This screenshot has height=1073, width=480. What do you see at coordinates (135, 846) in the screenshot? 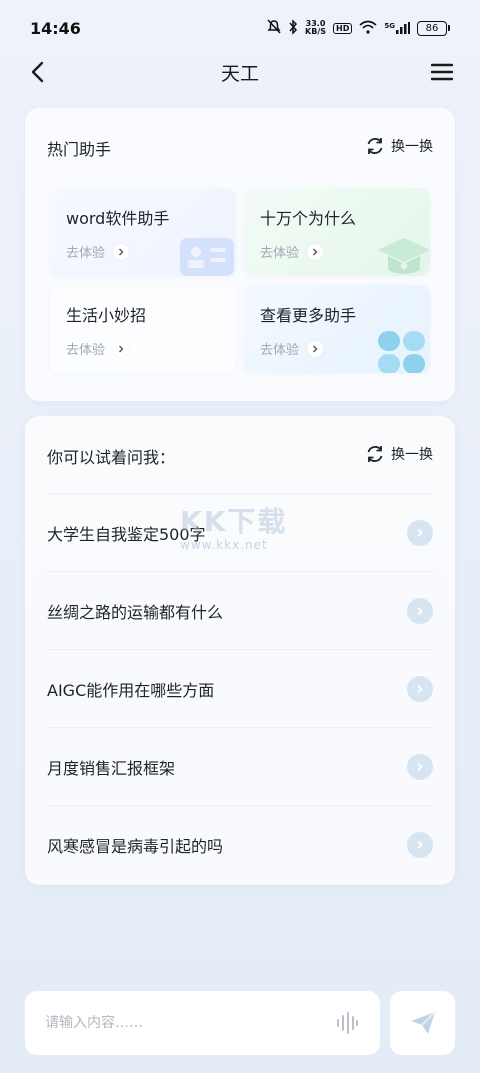
I see `suggestion-text: 风寒感冒是病毒引起的吗` at bounding box center [135, 846].